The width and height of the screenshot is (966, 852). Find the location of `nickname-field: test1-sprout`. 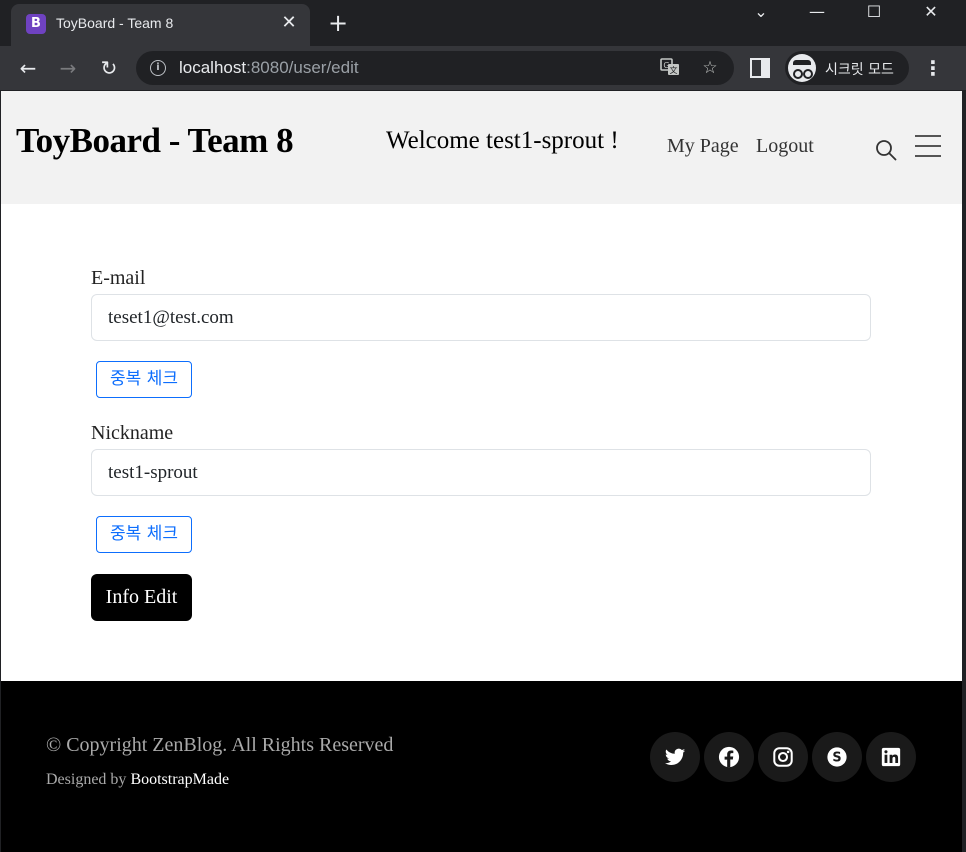

nickname-field: test1-sprout is located at coordinates (481, 472).